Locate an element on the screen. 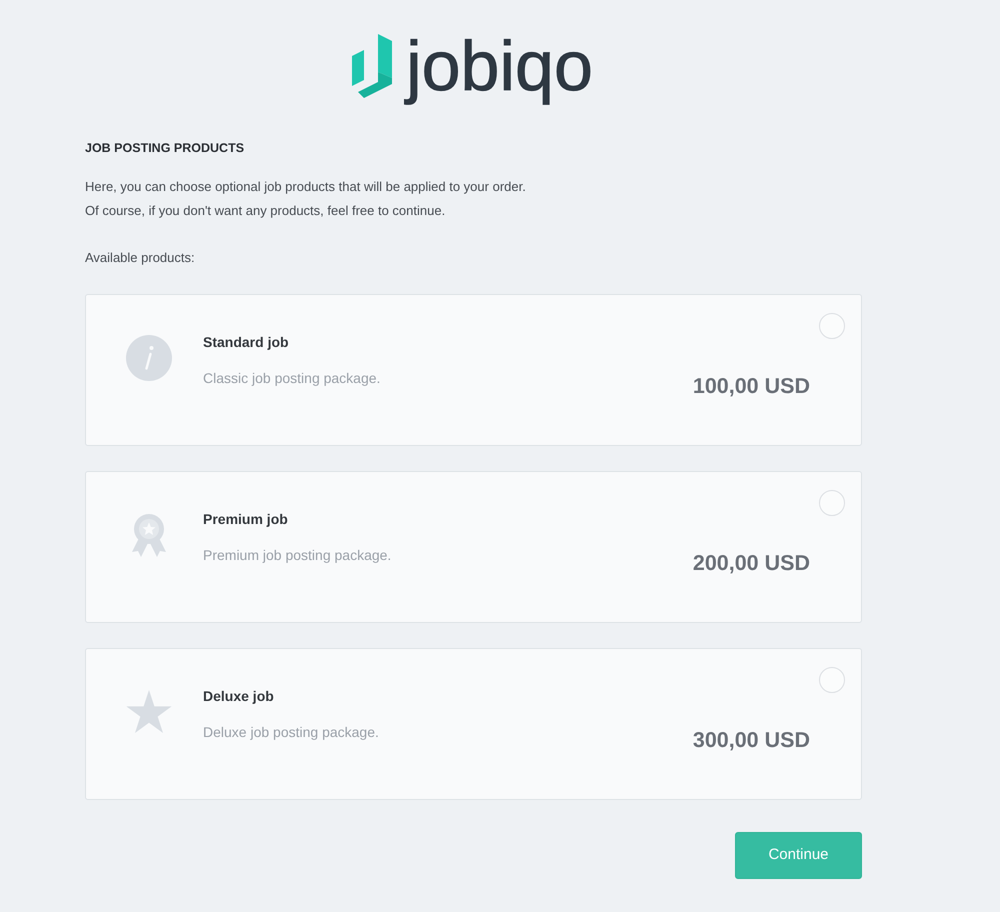 This screenshot has height=912, width=1000. info-icon is located at coordinates (149, 358).